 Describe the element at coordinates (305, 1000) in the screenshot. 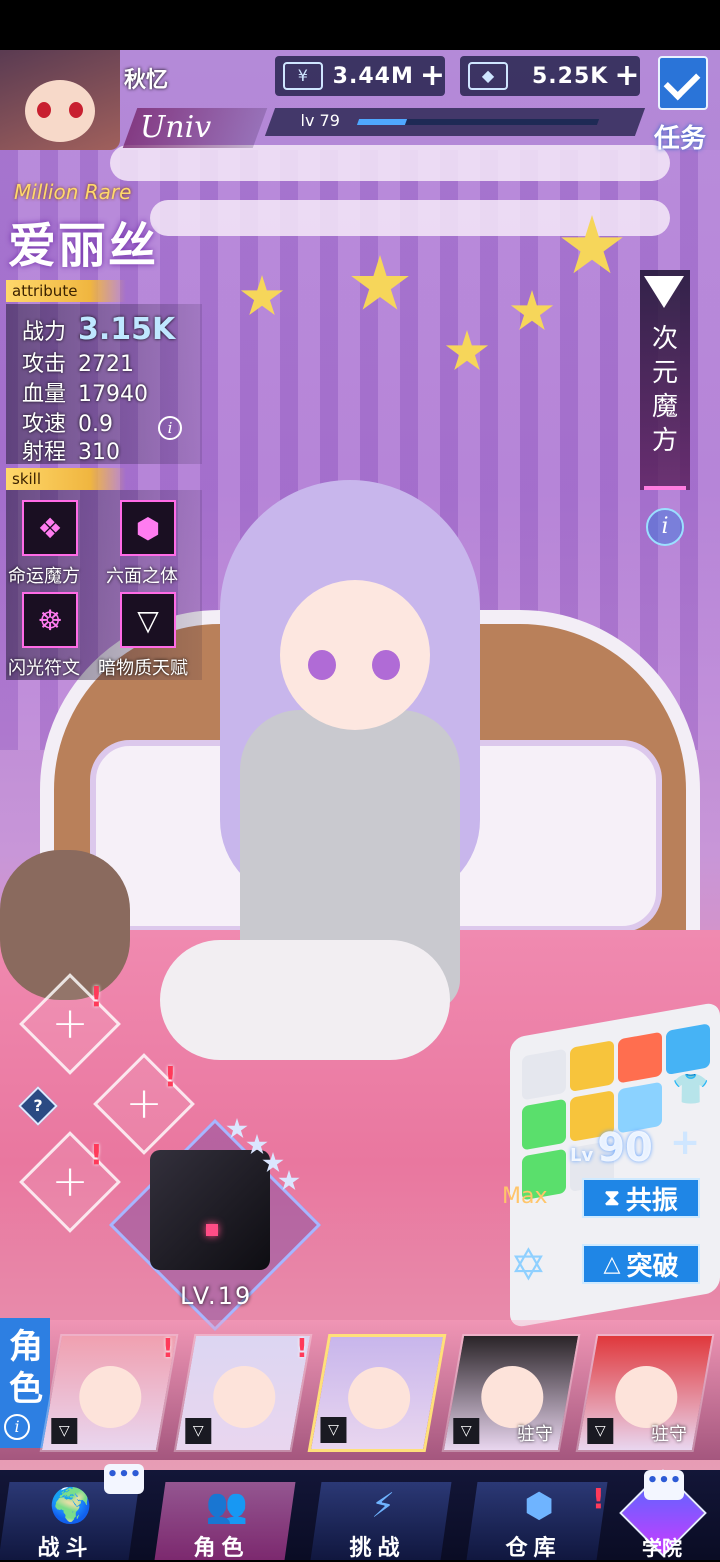

I see `character-legs` at that location.